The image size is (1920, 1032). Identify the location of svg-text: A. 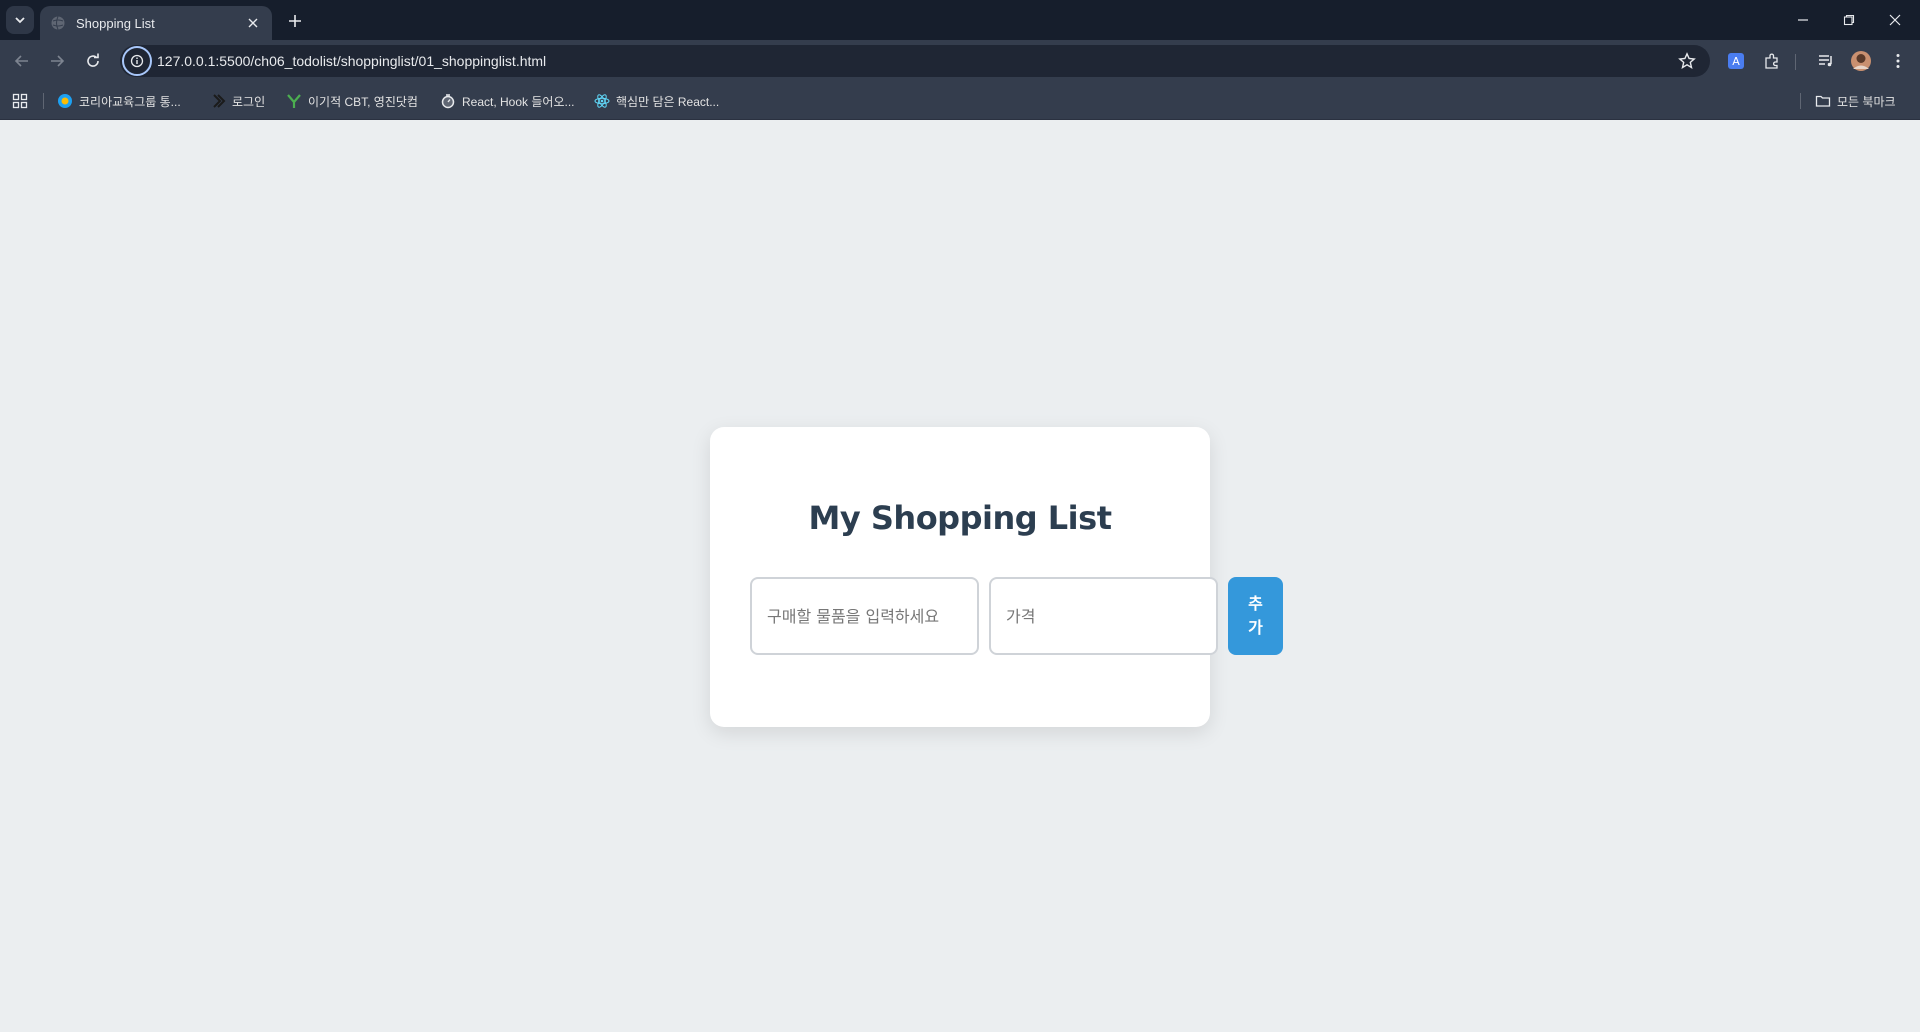
(1736, 61).